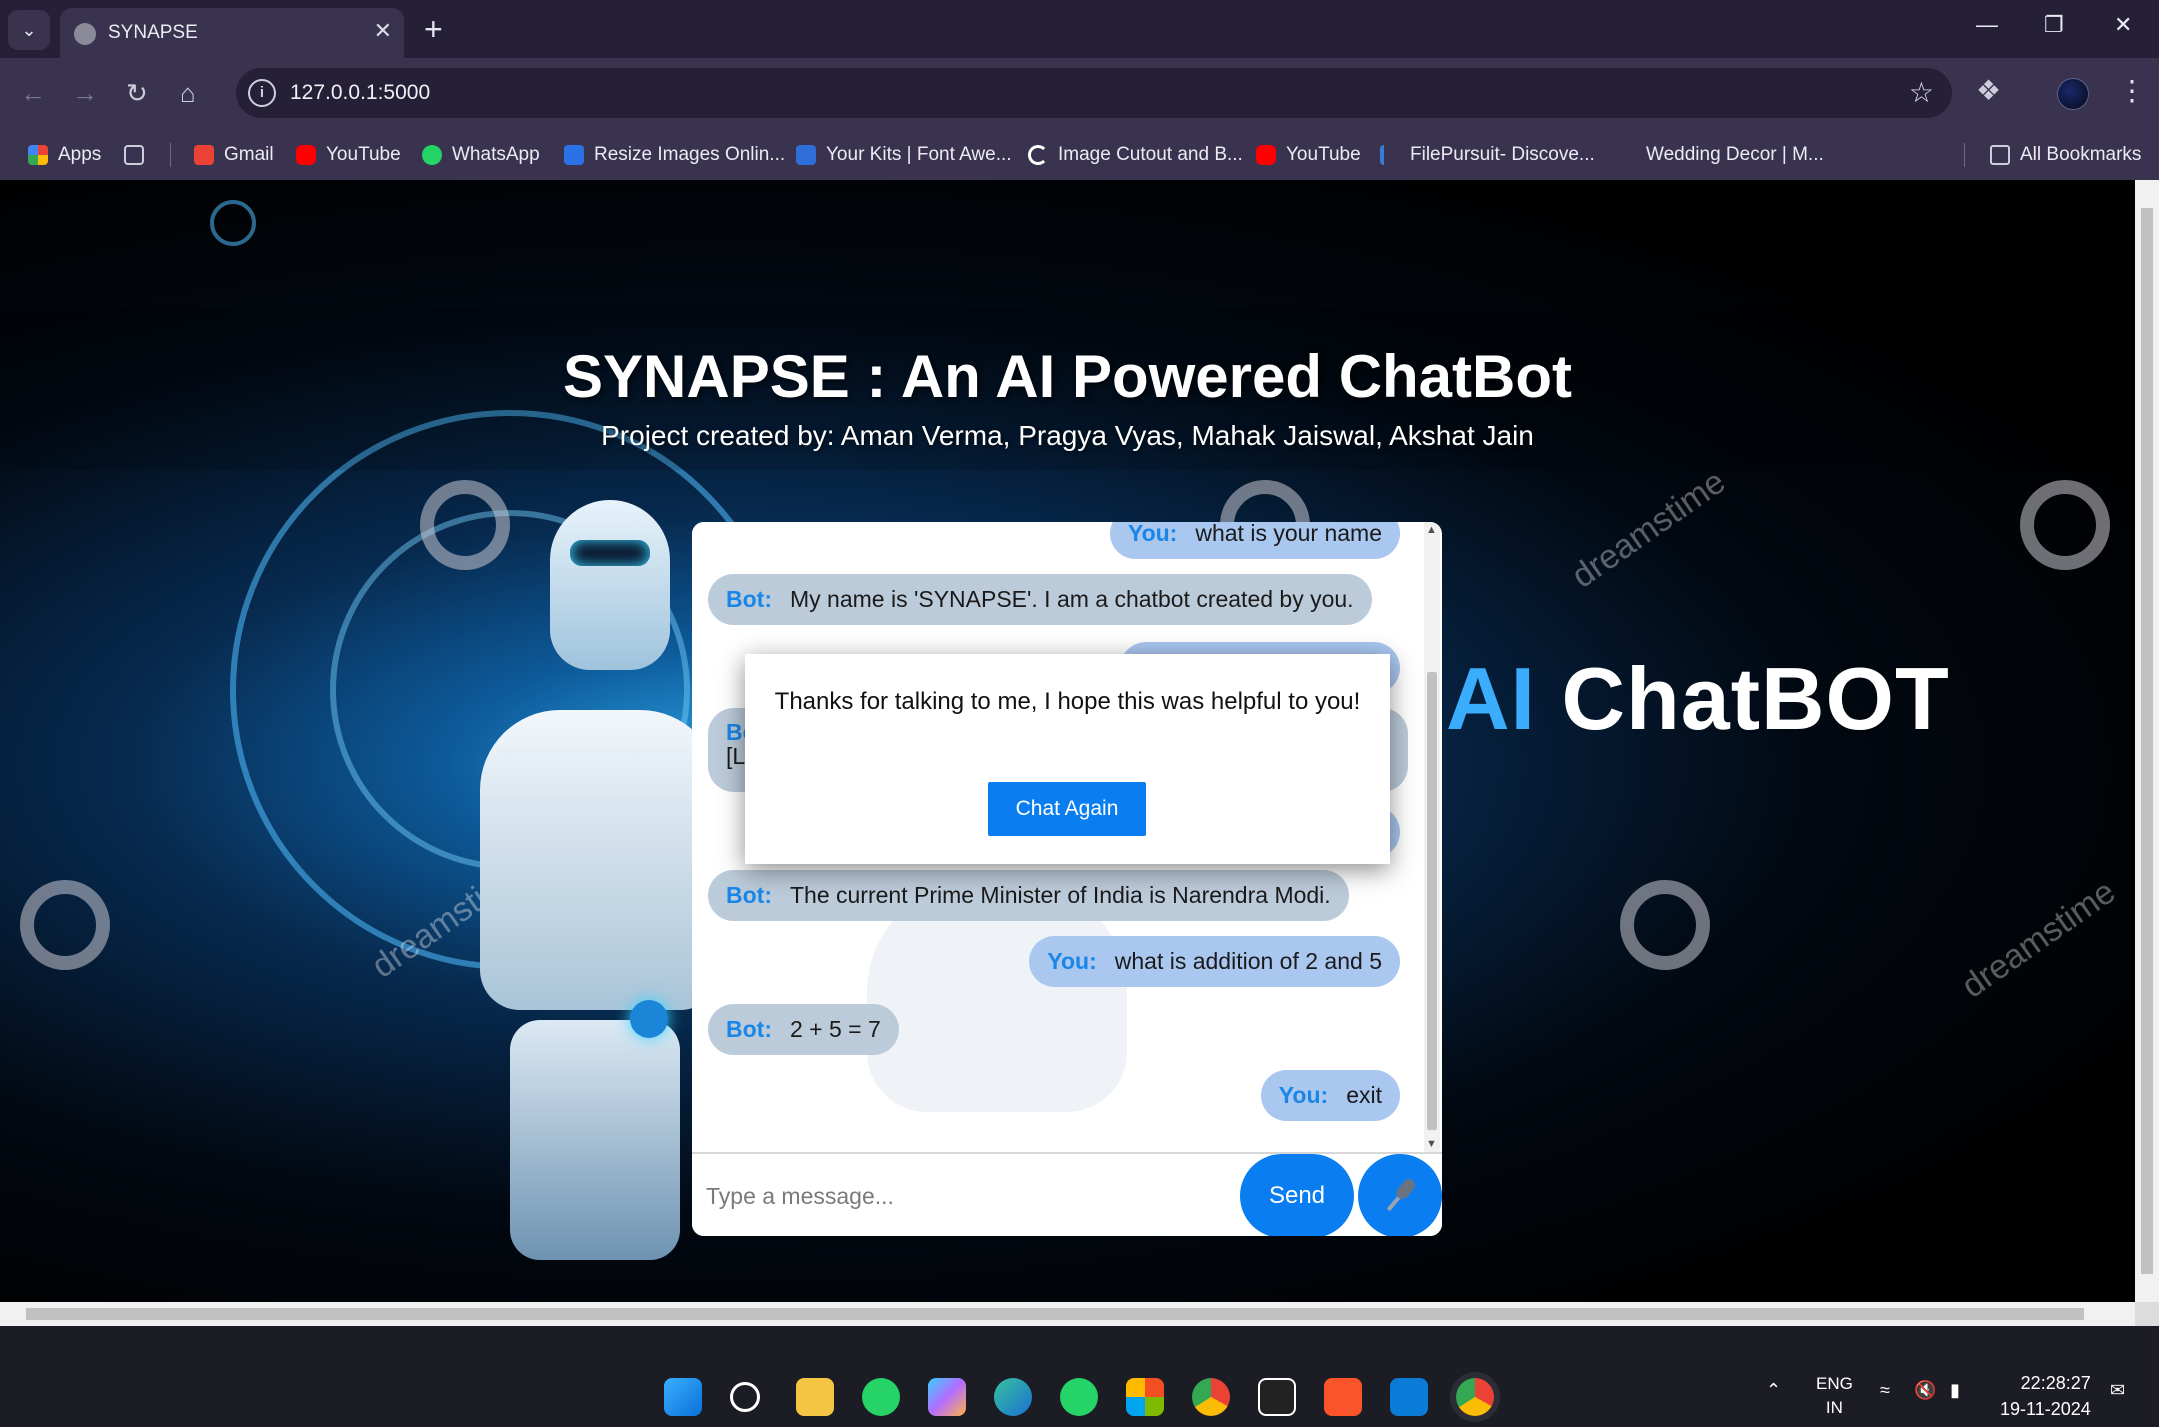 The width and height of the screenshot is (2159, 1427). What do you see at coordinates (806, 155) in the screenshot?
I see `font-awesome-icon` at bounding box center [806, 155].